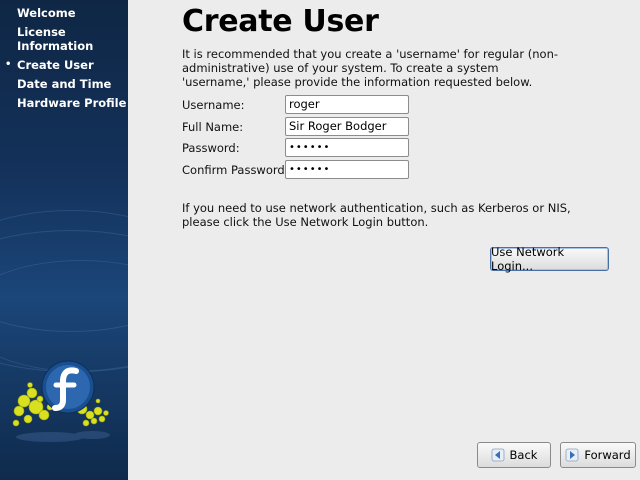  I want to click on fullname-label: Full Name:, so click(213, 127).